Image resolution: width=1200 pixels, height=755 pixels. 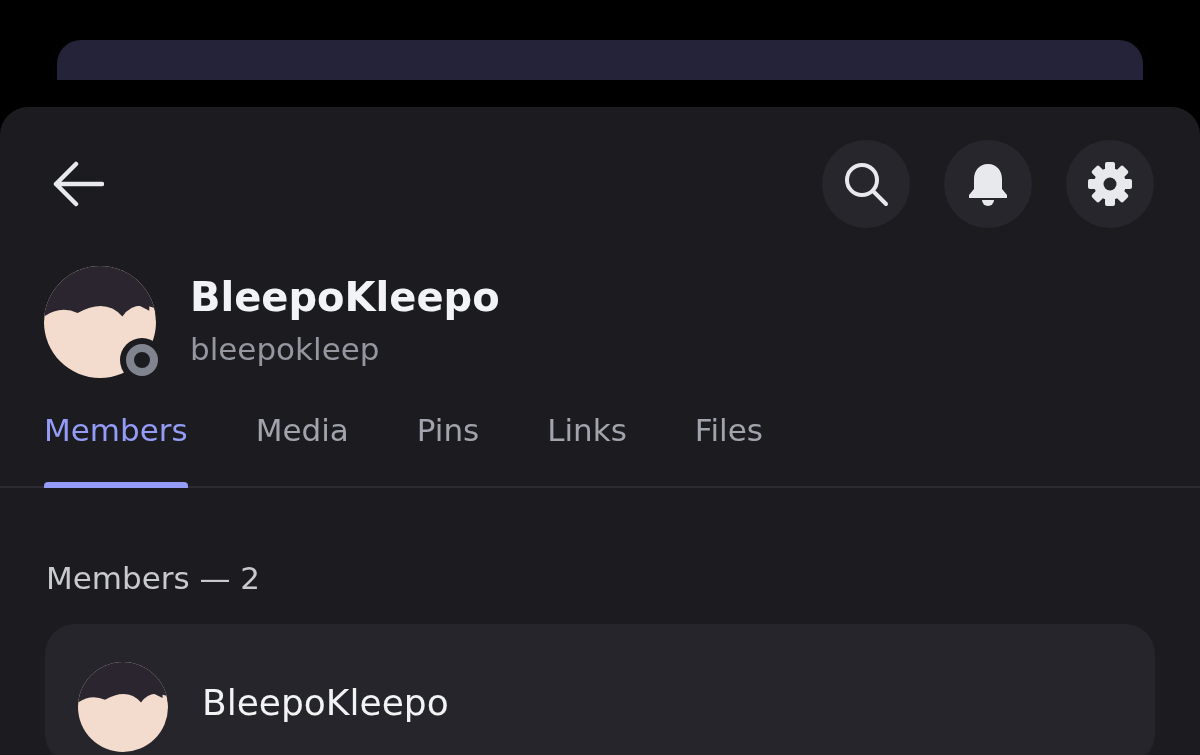 I want to click on members-heading: Members — 2, so click(x=153, y=577).